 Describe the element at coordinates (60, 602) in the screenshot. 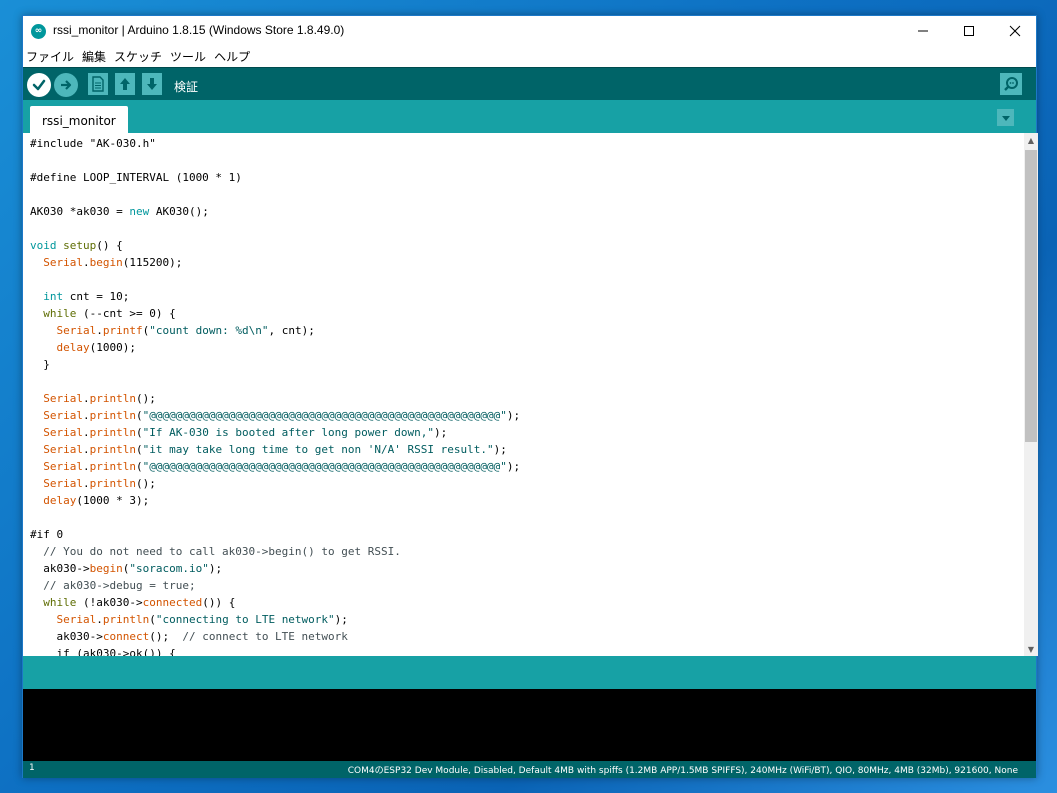

I see `code-token: while` at that location.